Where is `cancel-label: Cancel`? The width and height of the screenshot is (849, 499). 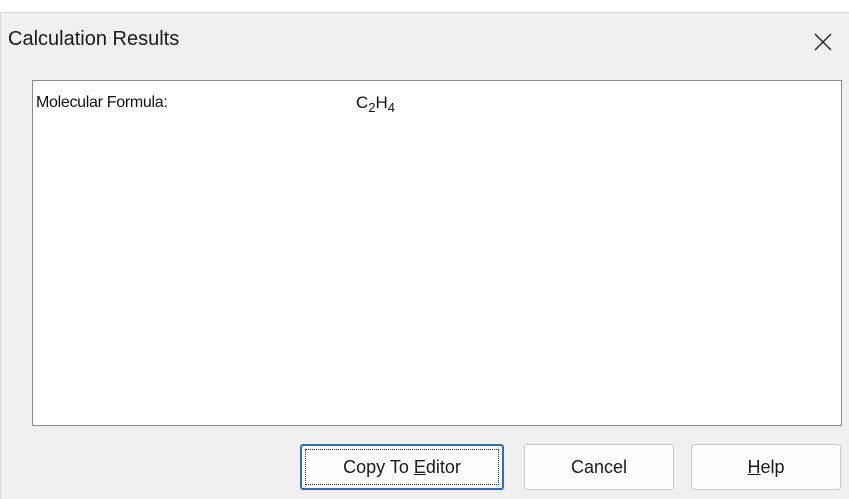 cancel-label: Cancel is located at coordinates (599, 466).